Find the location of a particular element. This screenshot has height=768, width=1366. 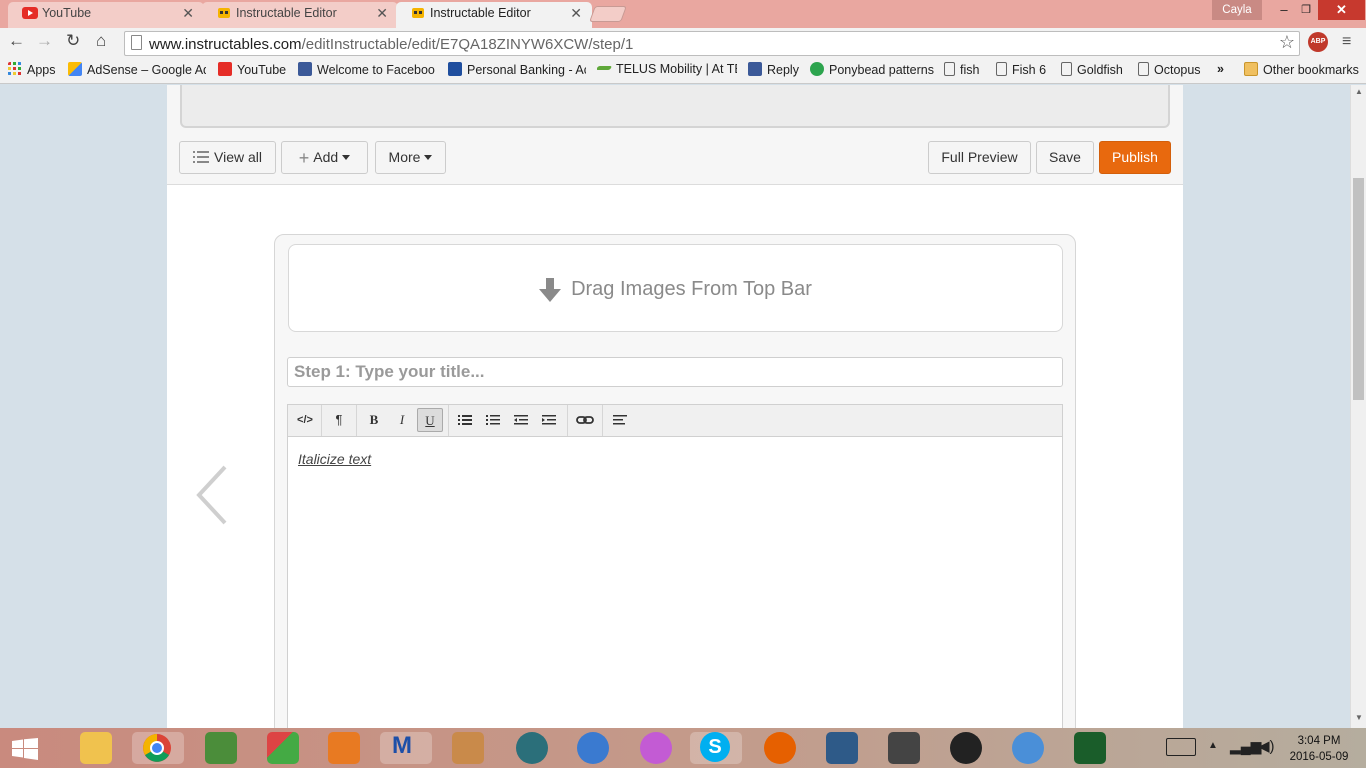

scrollbar-thumb is located at coordinates (1358, 289).